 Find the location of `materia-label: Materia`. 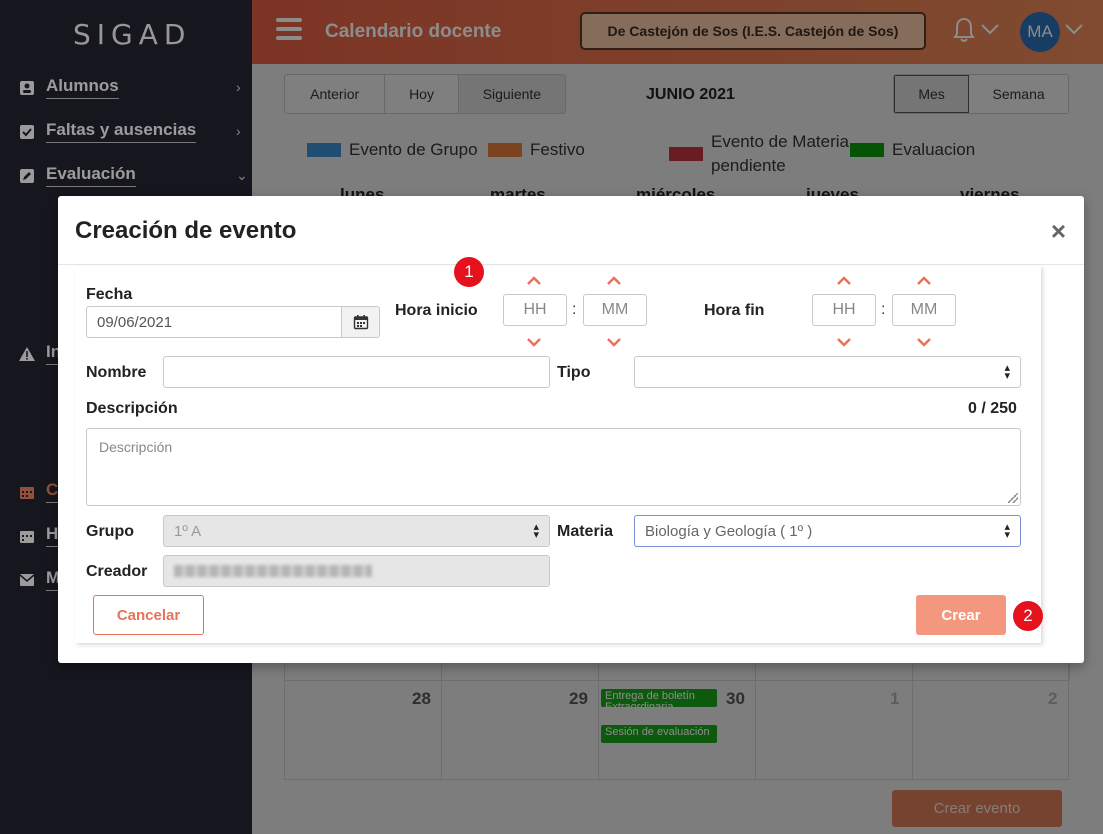

materia-label: Materia is located at coordinates (585, 531).